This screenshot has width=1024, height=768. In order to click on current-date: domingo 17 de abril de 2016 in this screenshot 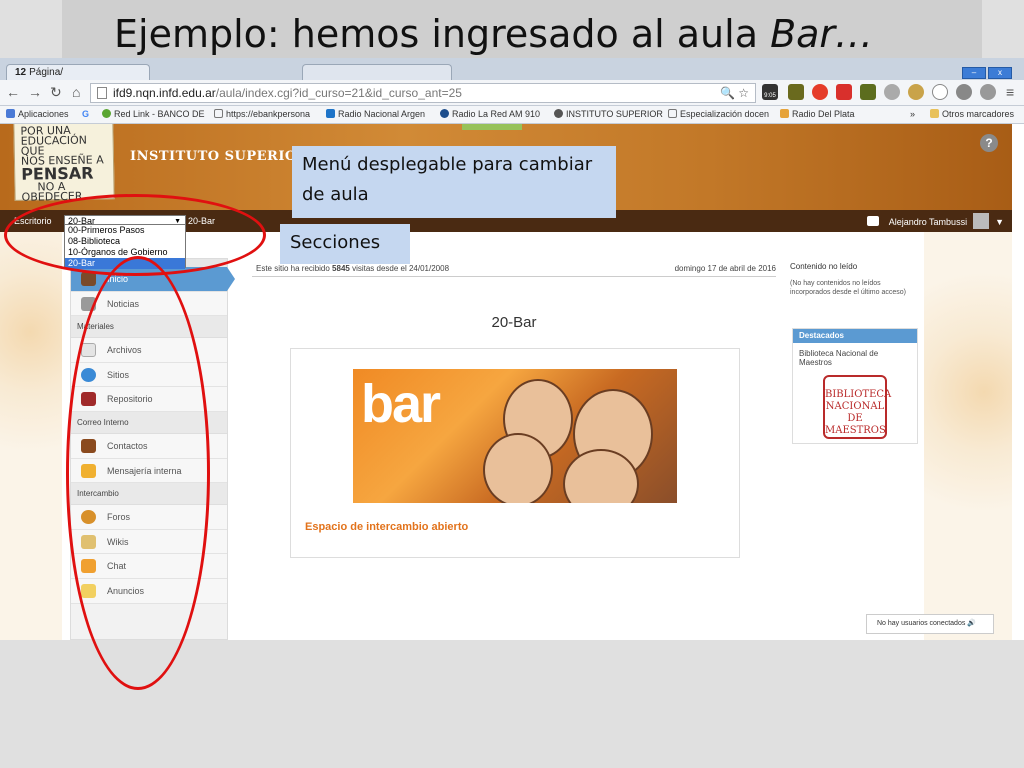, I will do `click(725, 268)`.